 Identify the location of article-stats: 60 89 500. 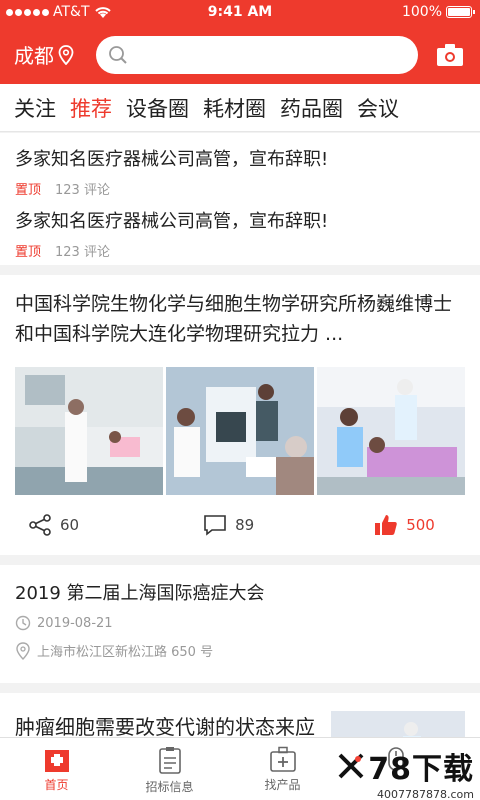
(240, 525).